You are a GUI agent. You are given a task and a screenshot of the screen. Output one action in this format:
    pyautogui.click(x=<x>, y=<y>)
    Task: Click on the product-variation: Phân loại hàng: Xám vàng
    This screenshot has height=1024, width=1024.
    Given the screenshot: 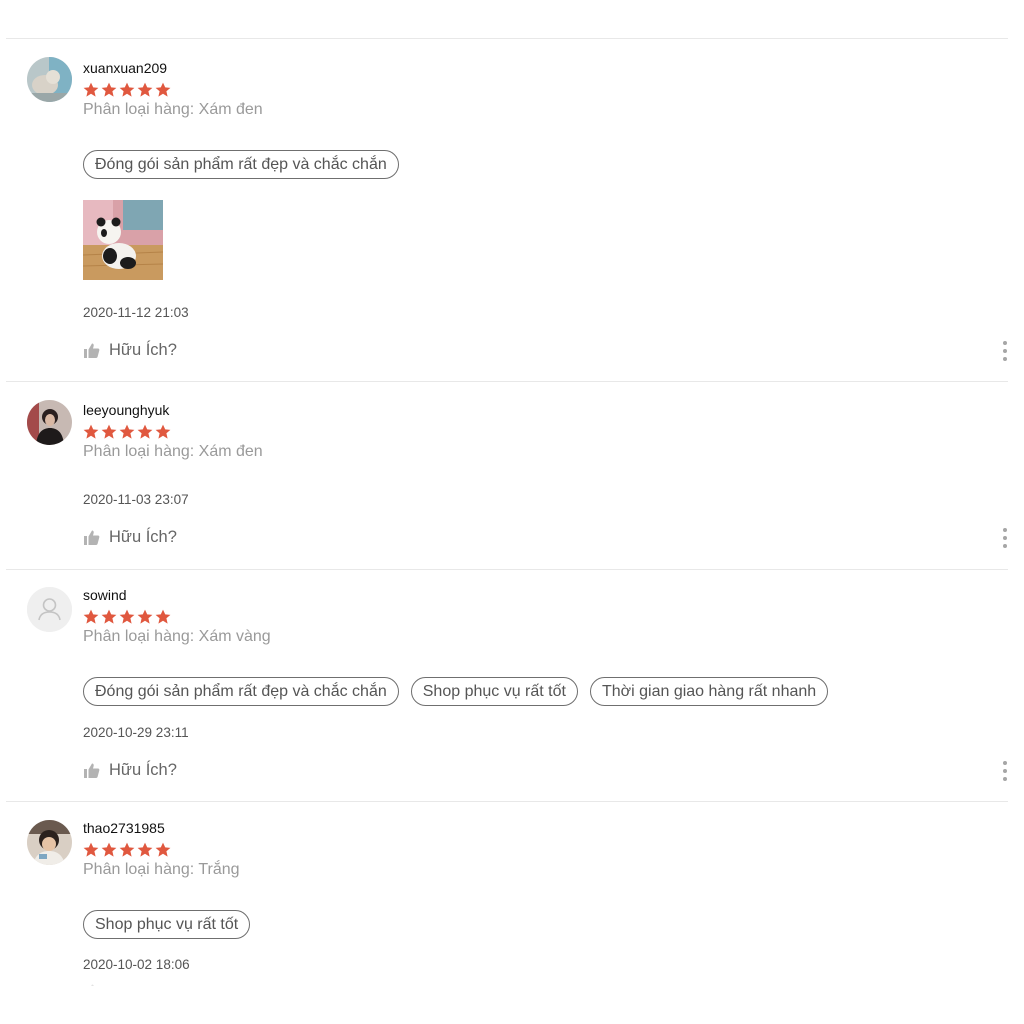 What is the action you would take?
    pyautogui.click(x=177, y=636)
    